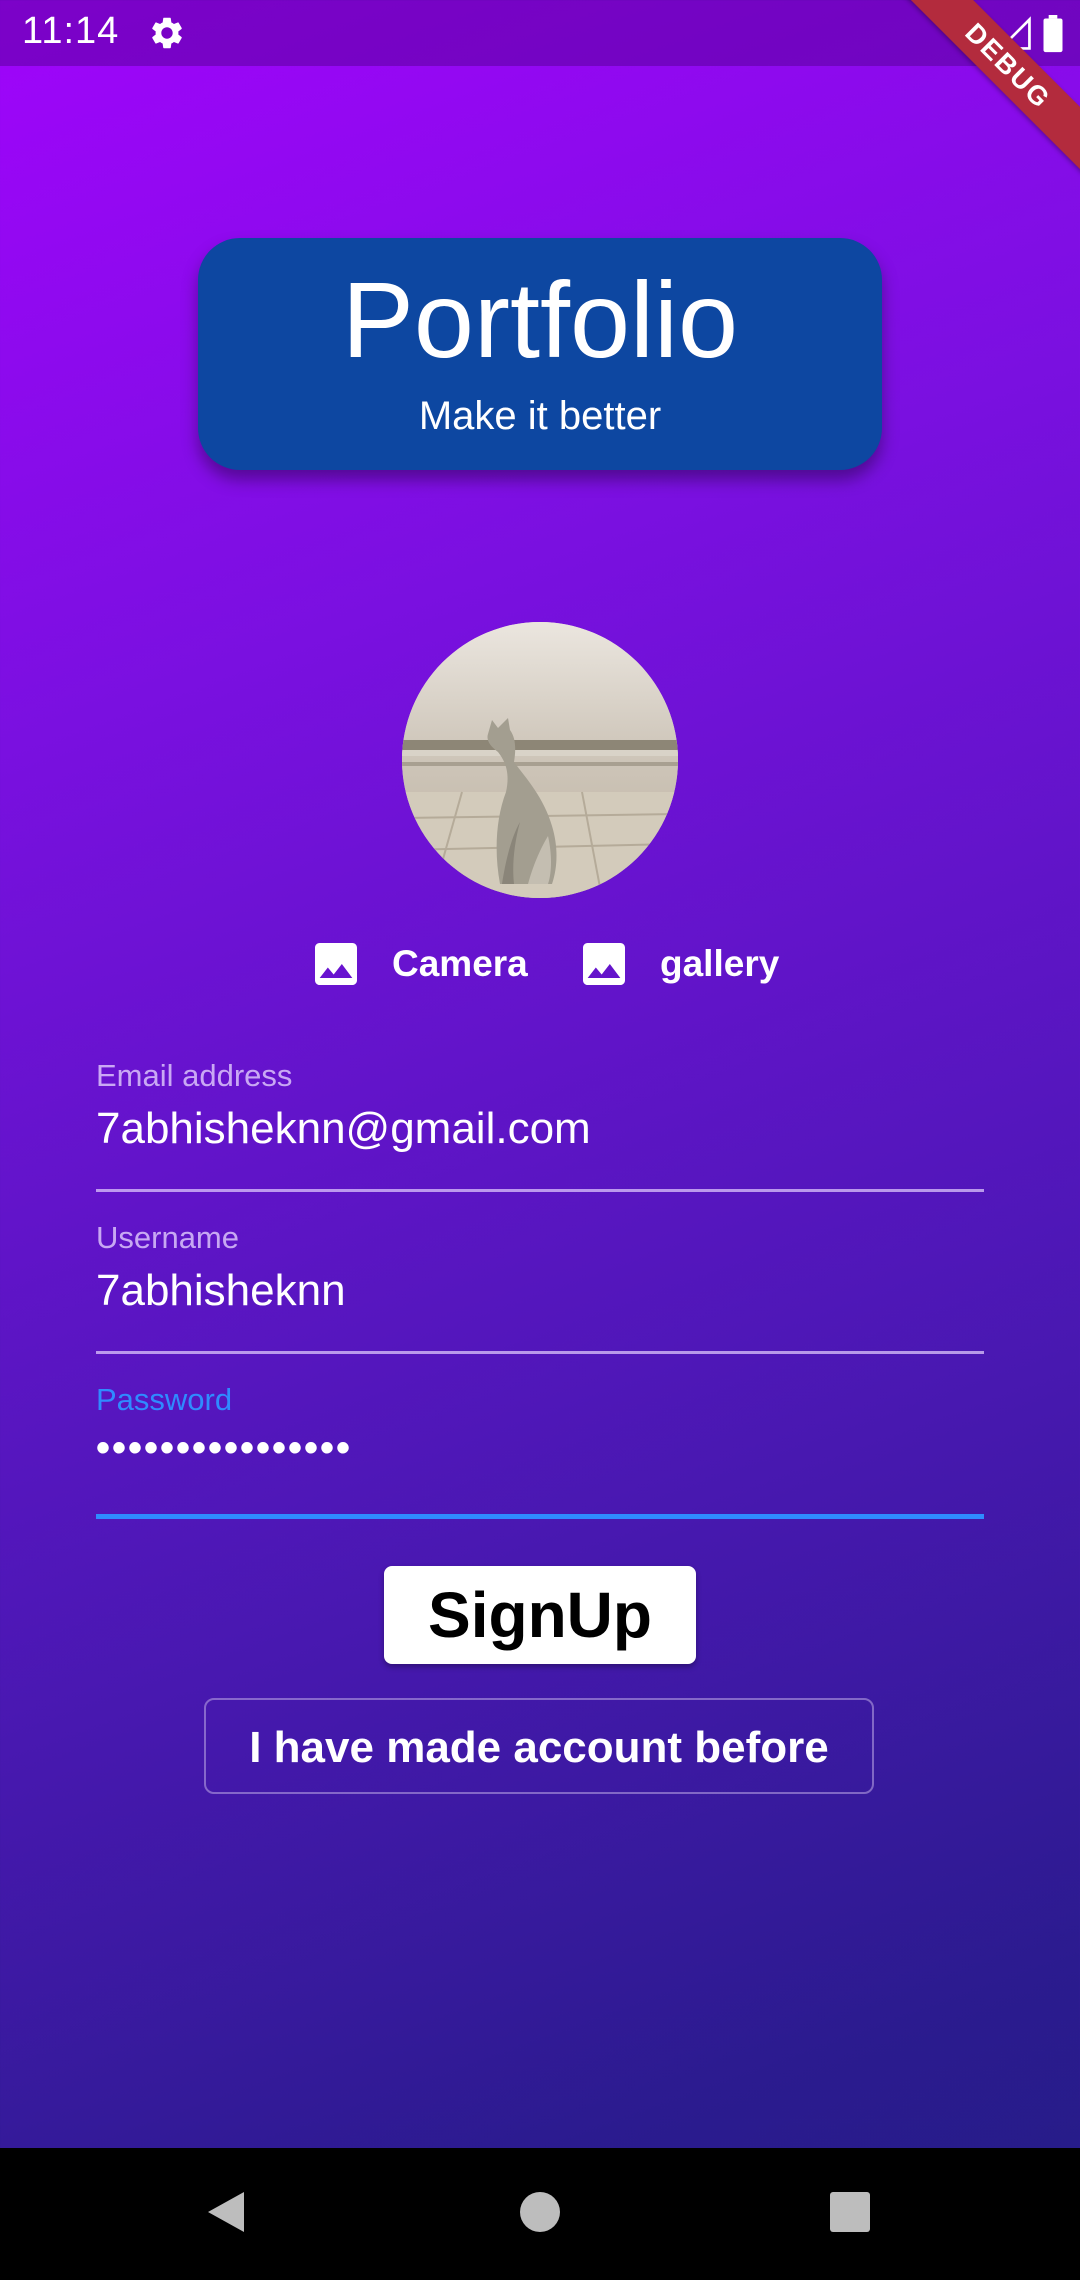 The width and height of the screenshot is (1080, 2280). Describe the element at coordinates (540, 1615) in the screenshot. I see `signup-button: SignUp` at that location.